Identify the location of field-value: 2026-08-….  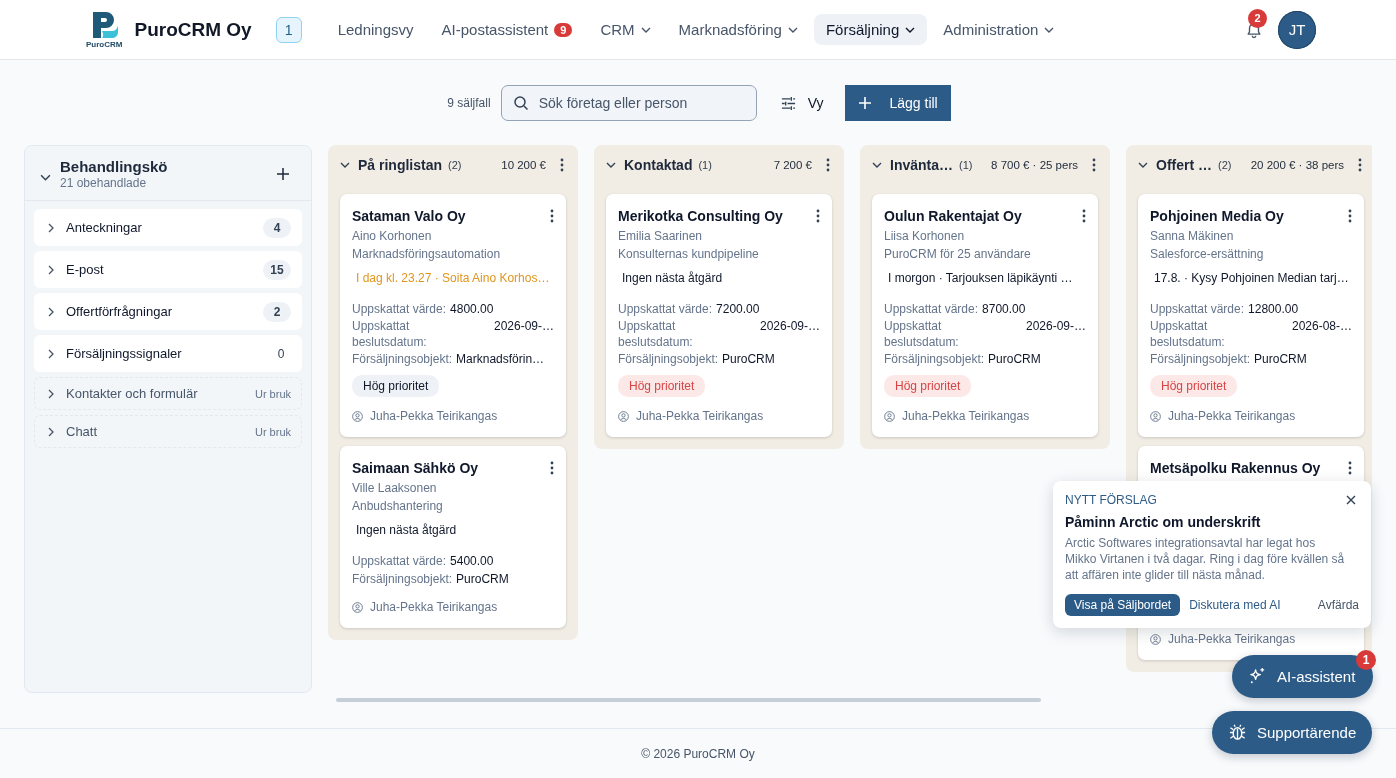
(1321, 326).